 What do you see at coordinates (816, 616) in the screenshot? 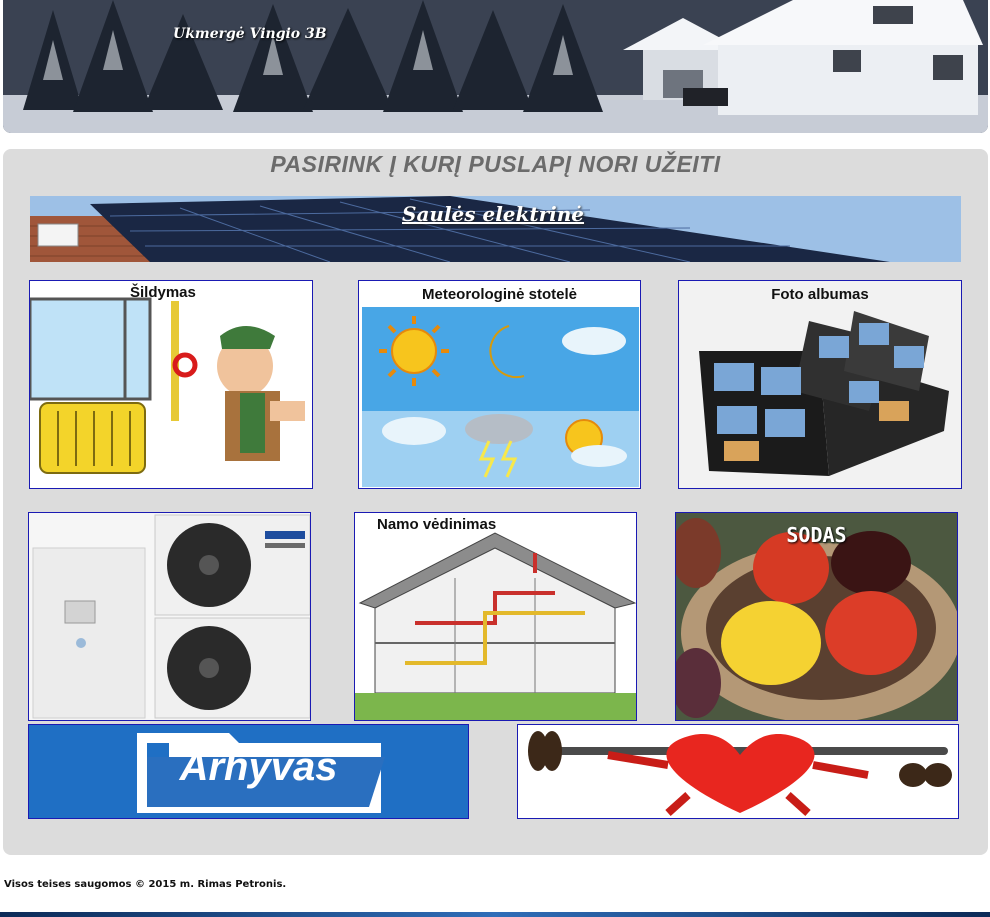
I see `tile-garden: SODAS` at bounding box center [816, 616].